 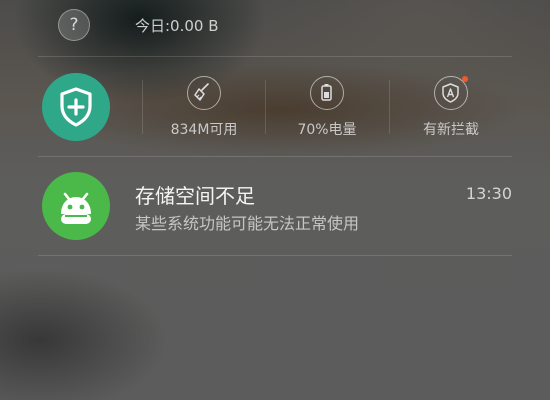 I want to click on today-traffic-label: 今日:0.00 B, so click(x=177, y=26).